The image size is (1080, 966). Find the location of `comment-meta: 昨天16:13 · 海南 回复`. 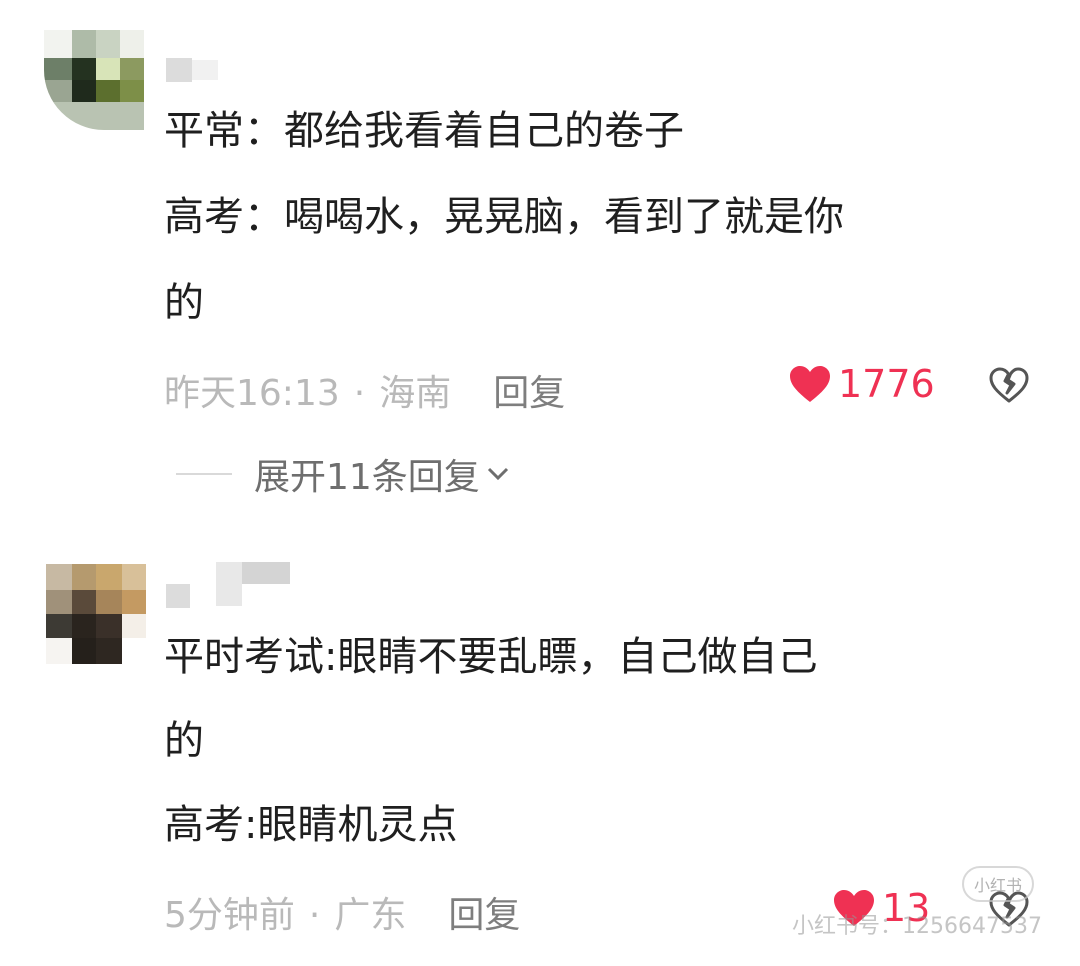

comment-meta: 昨天16:13 · 海南 回复 is located at coordinates (364, 390).